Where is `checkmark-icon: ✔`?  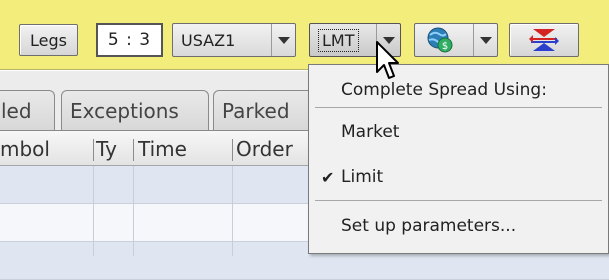 checkmark-icon: ✔ is located at coordinates (328, 177).